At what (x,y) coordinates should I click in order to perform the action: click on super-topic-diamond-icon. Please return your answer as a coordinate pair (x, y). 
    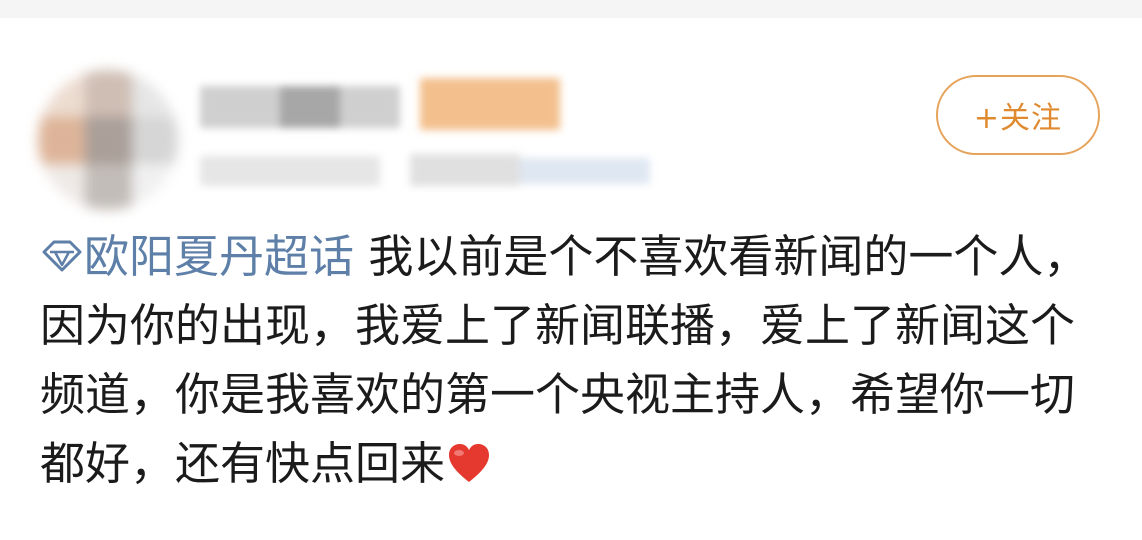
    Looking at the image, I should click on (62, 256).